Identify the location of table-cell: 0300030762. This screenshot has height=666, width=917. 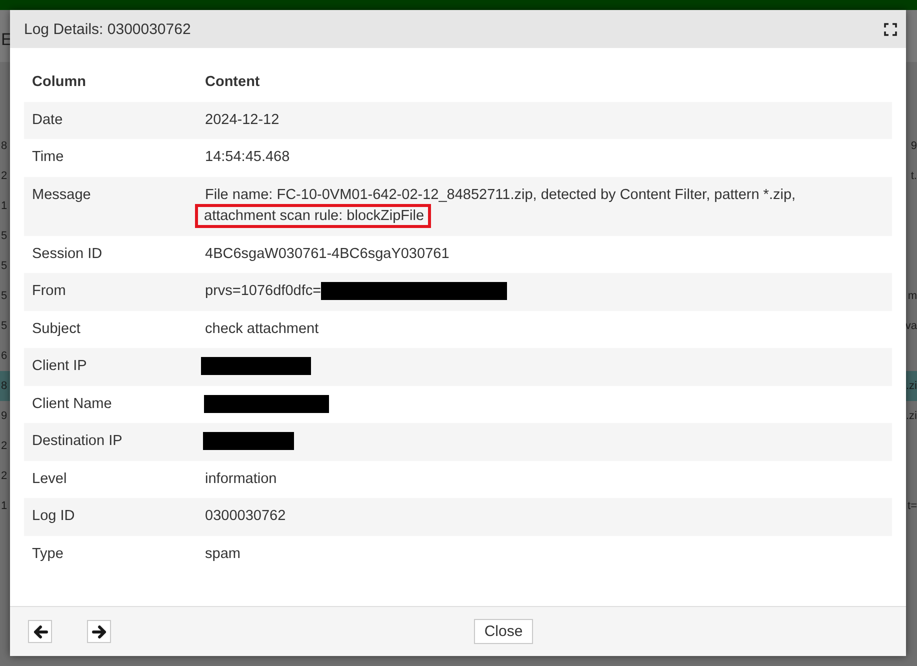
(544, 517).